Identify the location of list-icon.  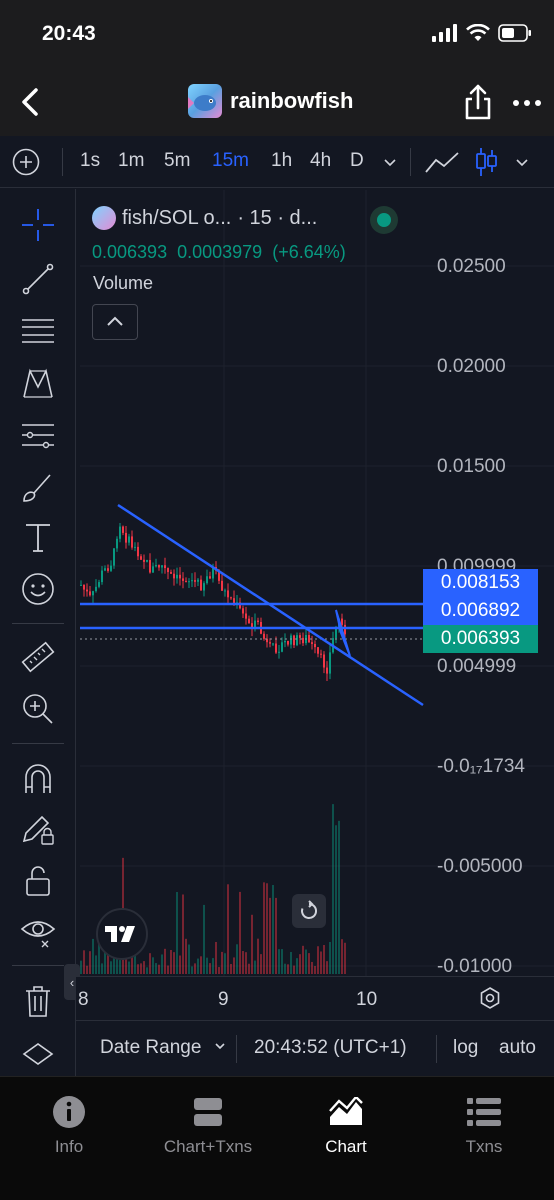
(484, 1112).